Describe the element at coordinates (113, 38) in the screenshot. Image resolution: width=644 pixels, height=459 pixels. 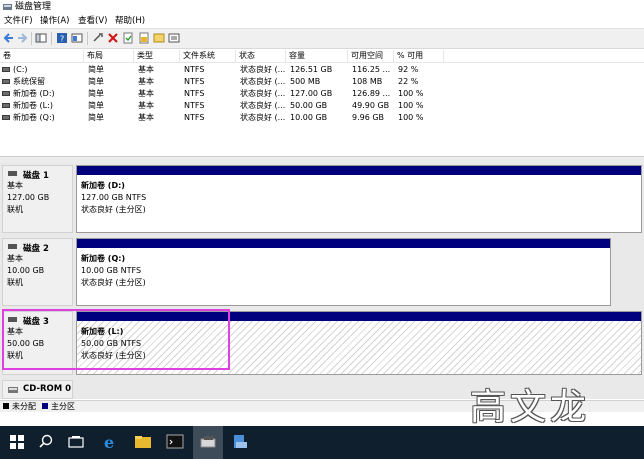
I see `delete-icon` at that location.